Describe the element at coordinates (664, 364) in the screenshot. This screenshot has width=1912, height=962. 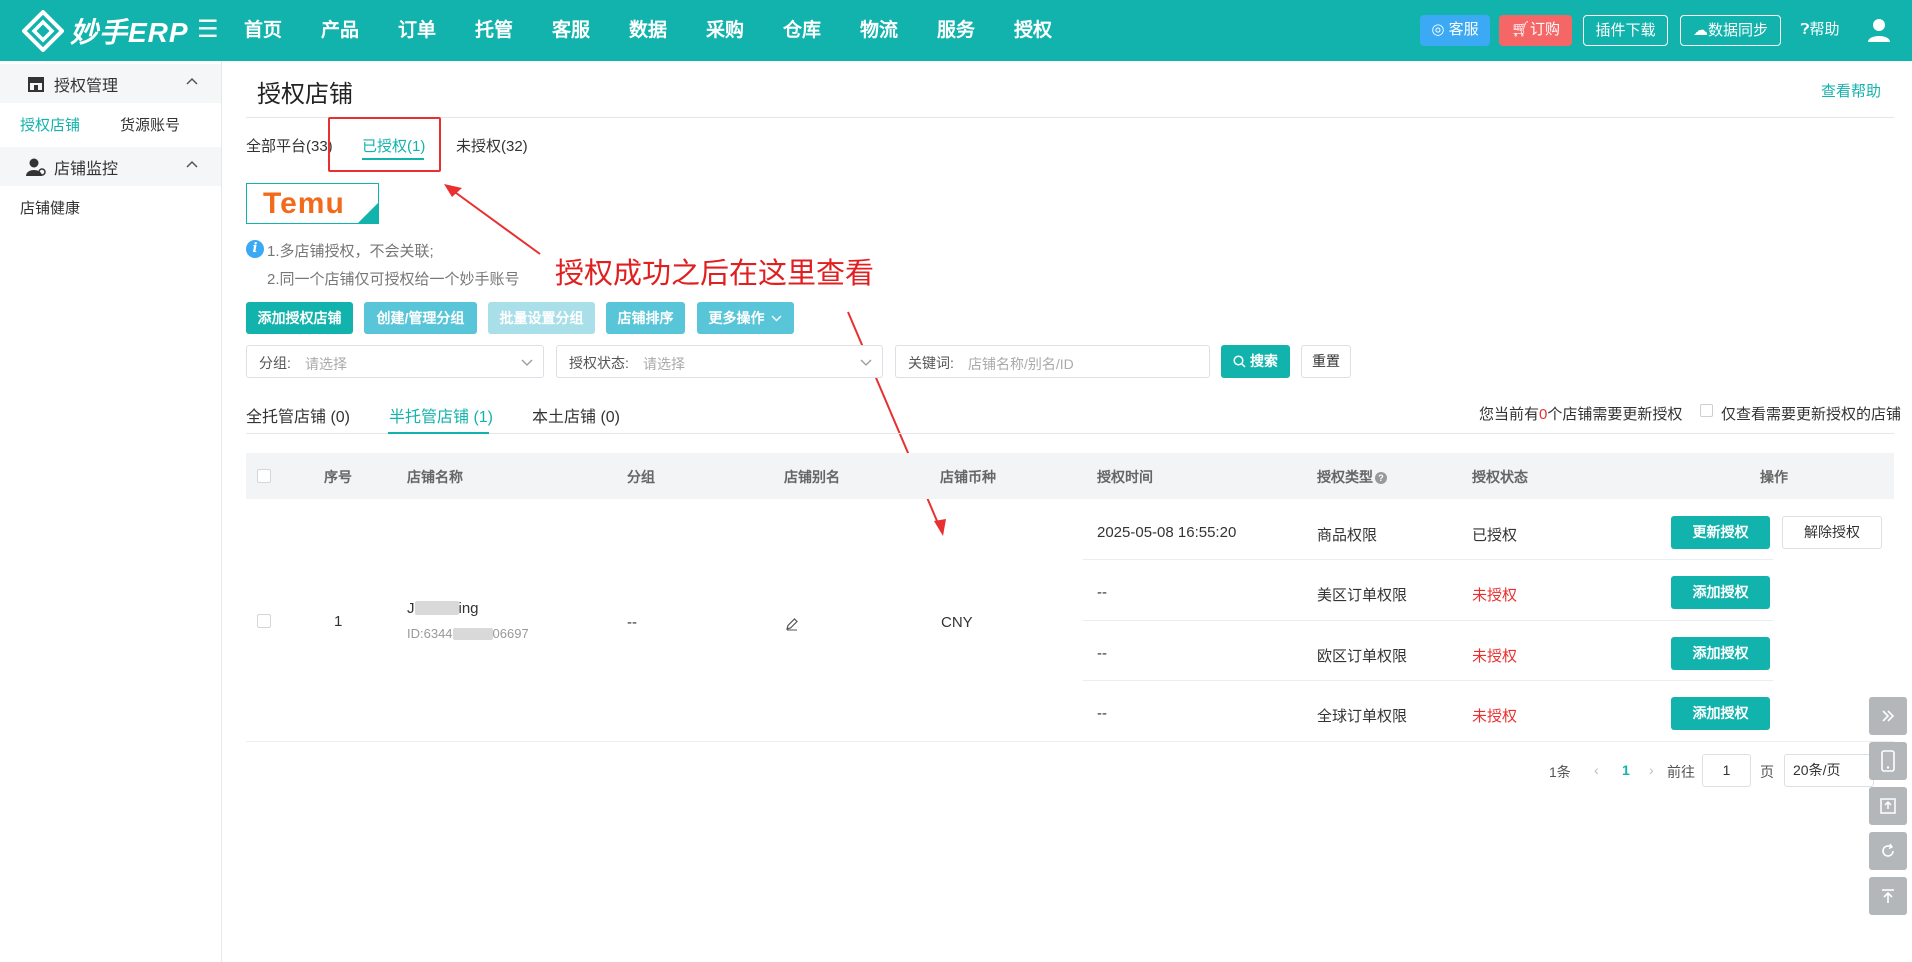
I see `status-placeholder: 请选择` at that location.